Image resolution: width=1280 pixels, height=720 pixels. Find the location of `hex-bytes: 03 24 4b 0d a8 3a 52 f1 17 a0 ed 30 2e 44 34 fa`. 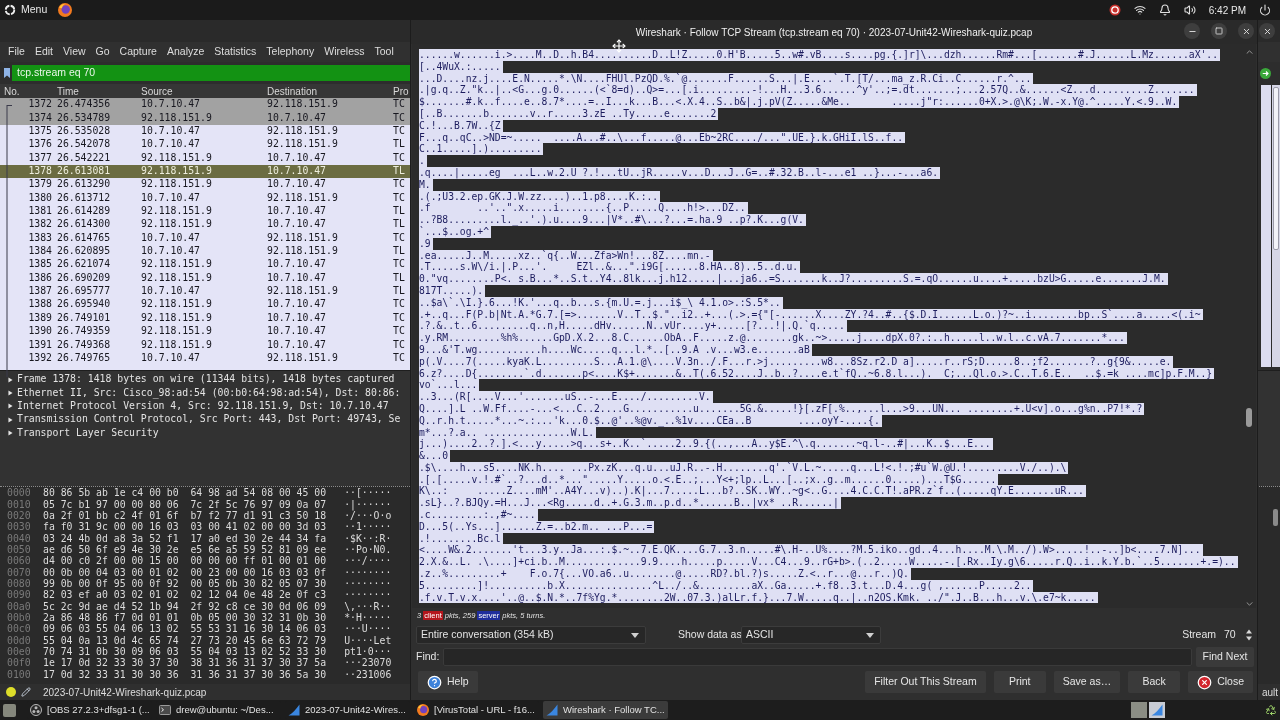

hex-bytes: 03 24 4b 0d a8 3a 52 f1 17 a0 ed 30 2e 44 34 fa is located at coordinates (185, 538).